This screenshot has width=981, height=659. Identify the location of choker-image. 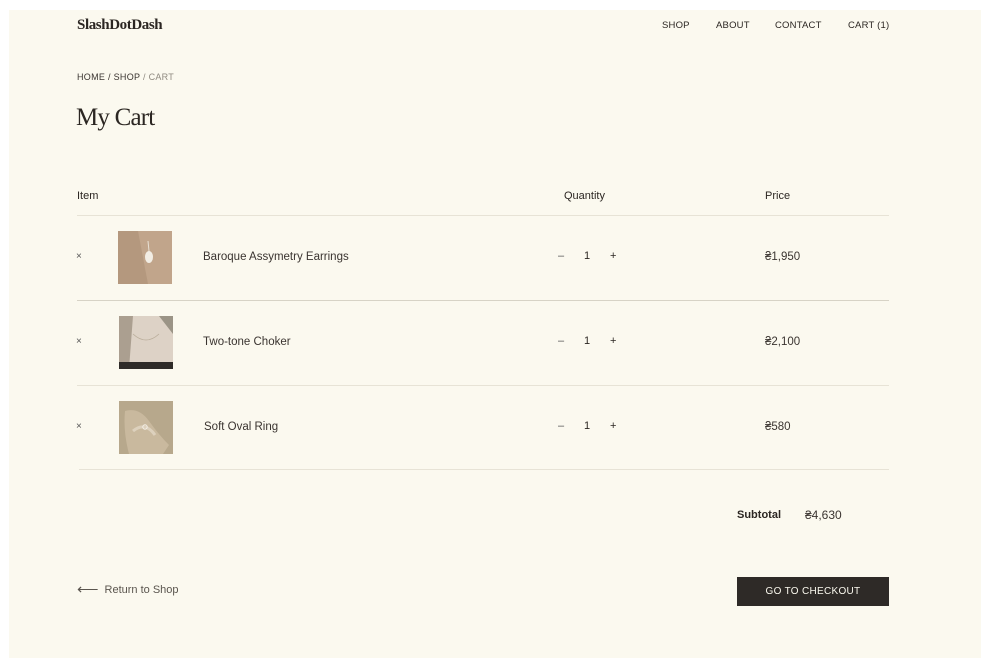
(146, 342).